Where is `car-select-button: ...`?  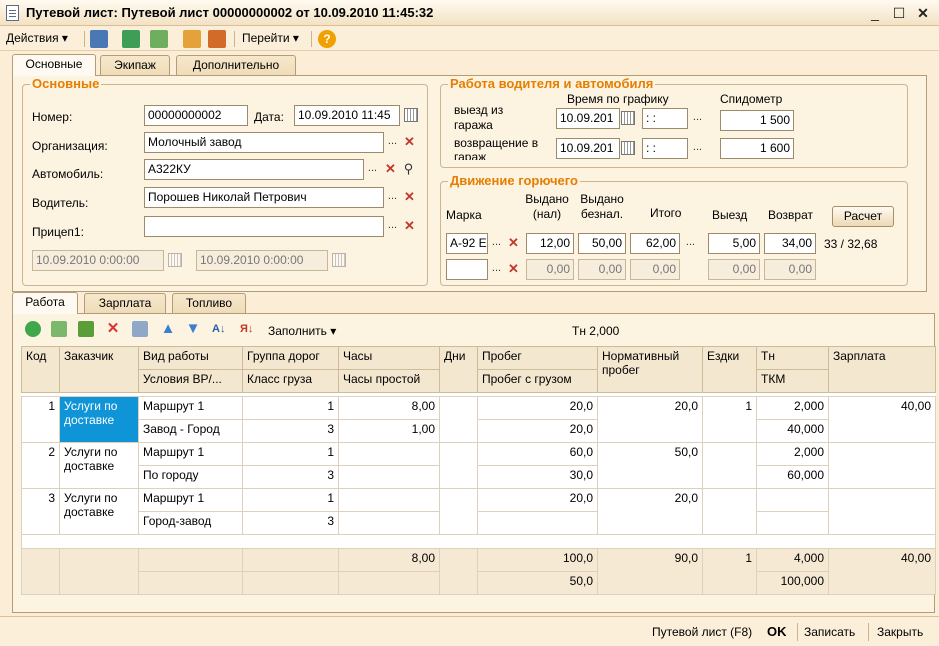 car-select-button: ... is located at coordinates (372, 169).